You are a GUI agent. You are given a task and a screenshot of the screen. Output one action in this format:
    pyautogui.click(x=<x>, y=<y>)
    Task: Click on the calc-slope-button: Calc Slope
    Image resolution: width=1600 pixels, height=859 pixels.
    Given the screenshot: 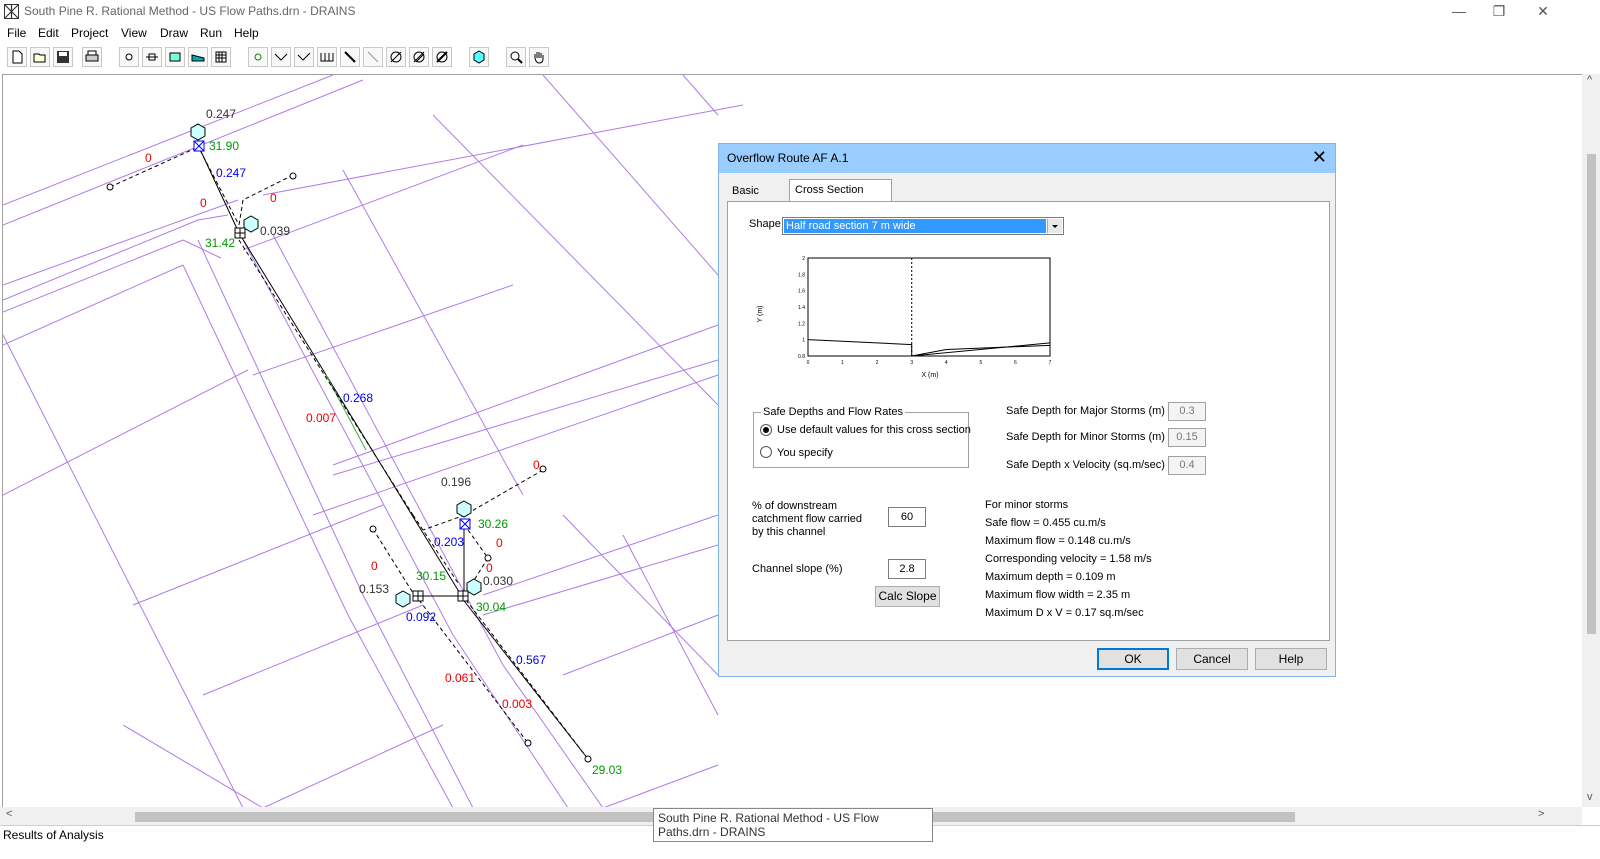 What is the action you would take?
    pyautogui.click(x=907, y=596)
    